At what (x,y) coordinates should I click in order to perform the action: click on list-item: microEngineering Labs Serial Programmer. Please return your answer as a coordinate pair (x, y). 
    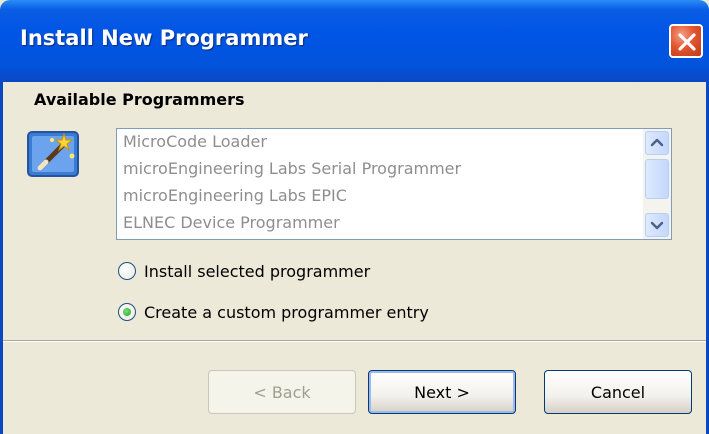
    Looking at the image, I should click on (292, 169).